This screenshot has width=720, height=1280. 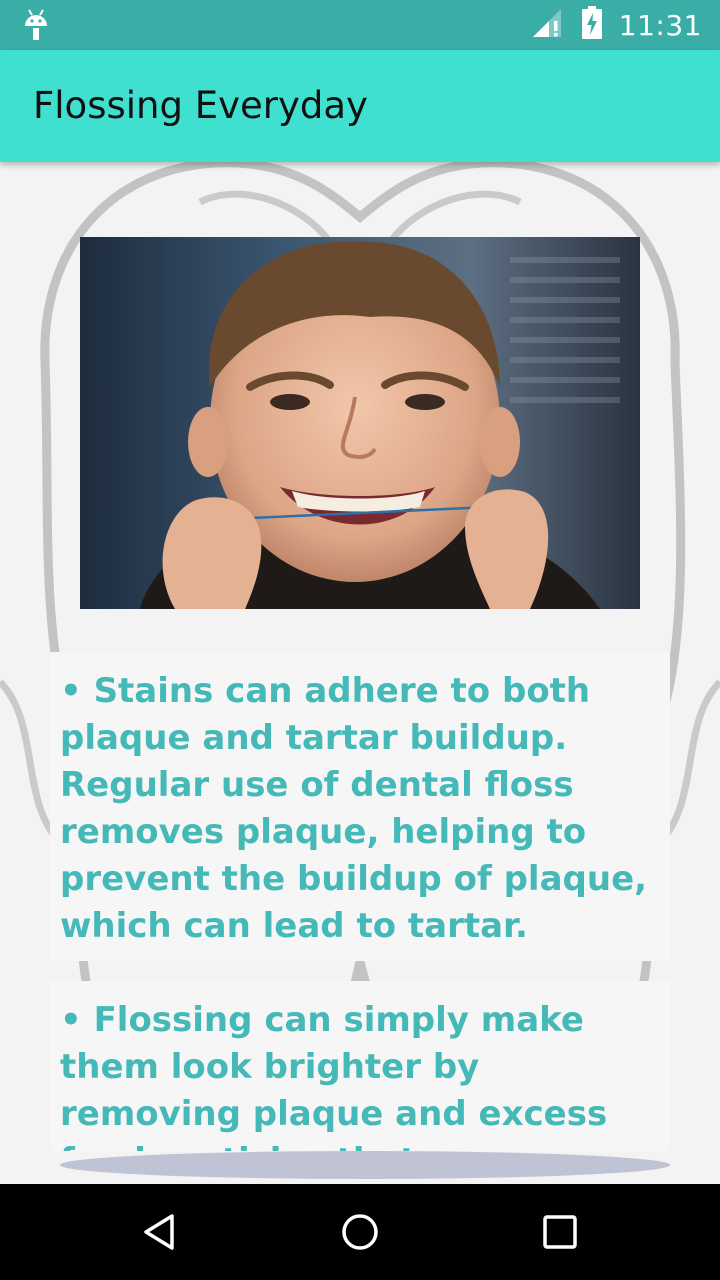 I want to click on signal-icon, so click(x=548, y=25).